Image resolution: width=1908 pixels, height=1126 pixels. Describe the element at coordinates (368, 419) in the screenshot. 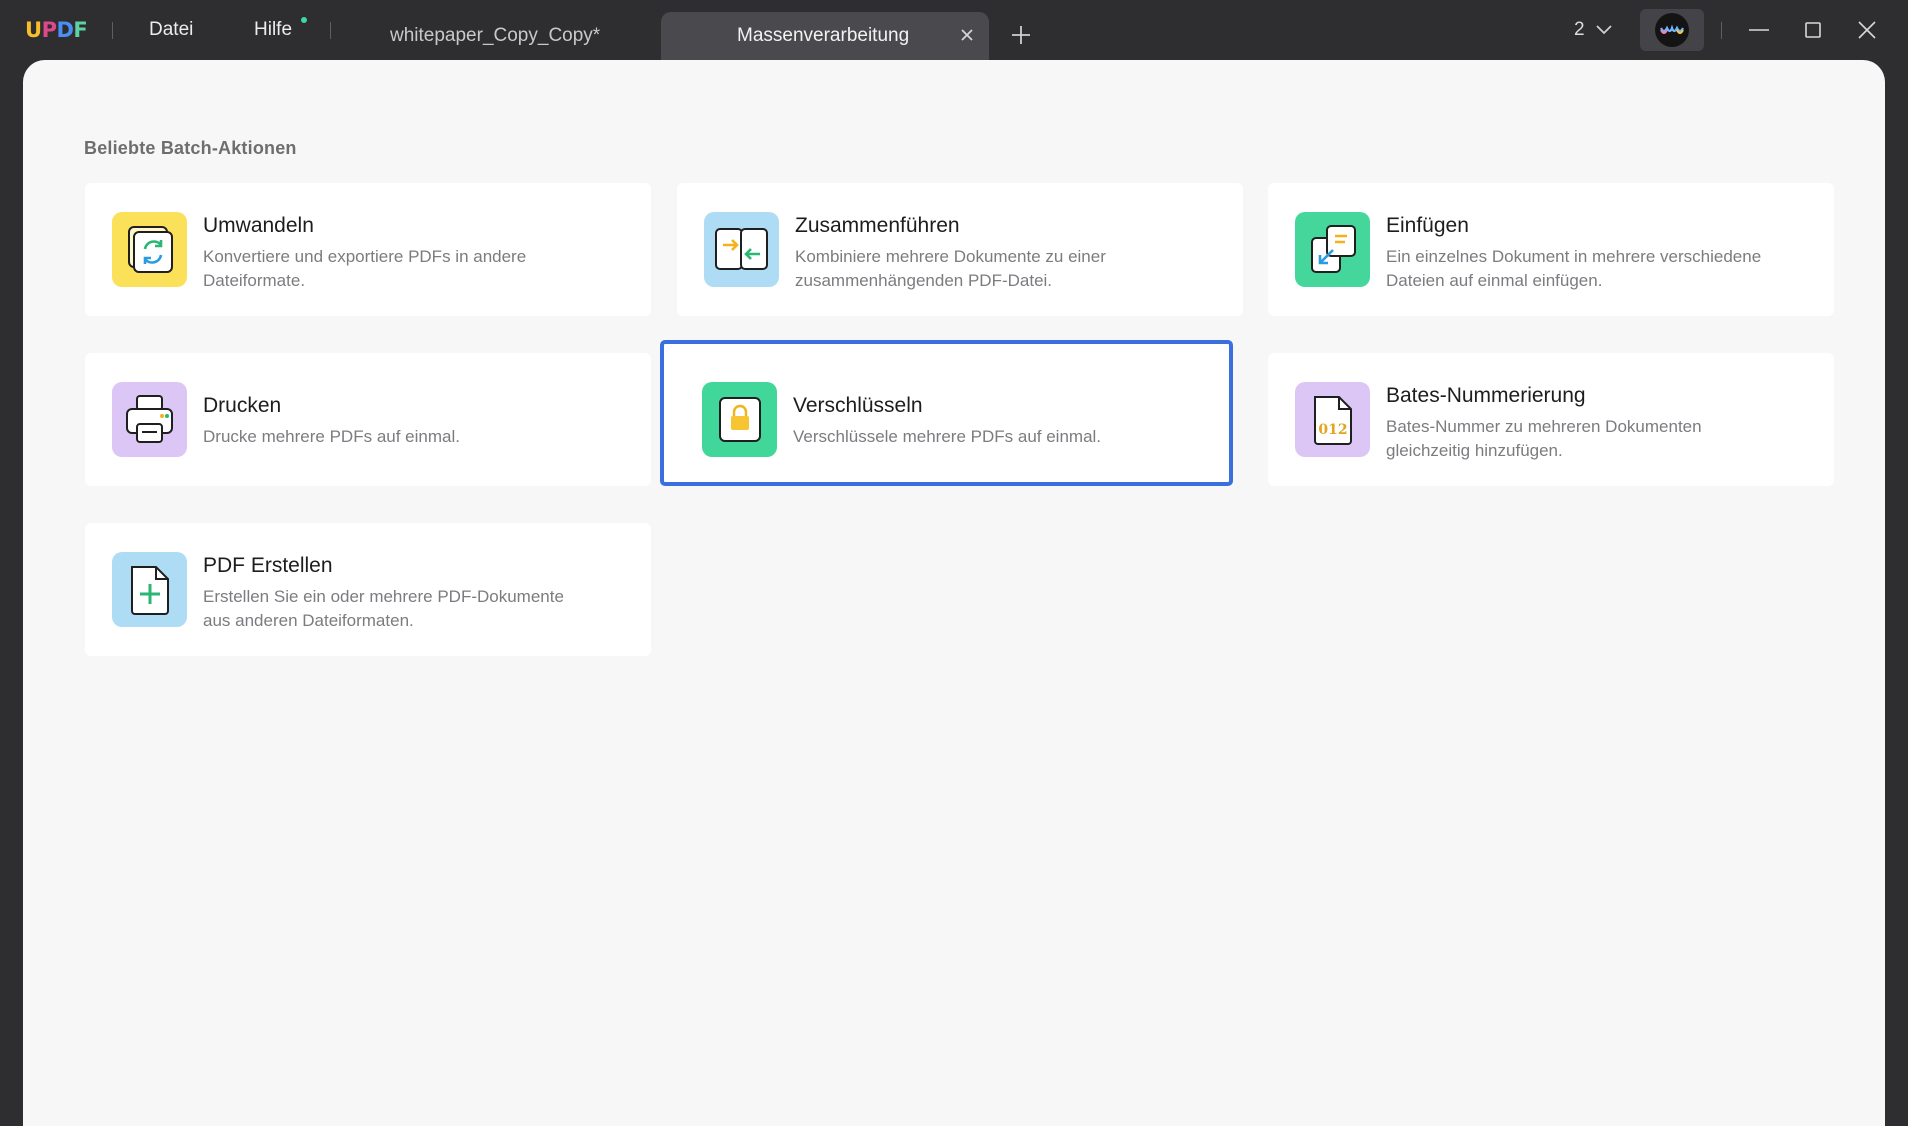

I see `card-print: Drucken Drucke mehrere PDFs auf einmal.` at that location.